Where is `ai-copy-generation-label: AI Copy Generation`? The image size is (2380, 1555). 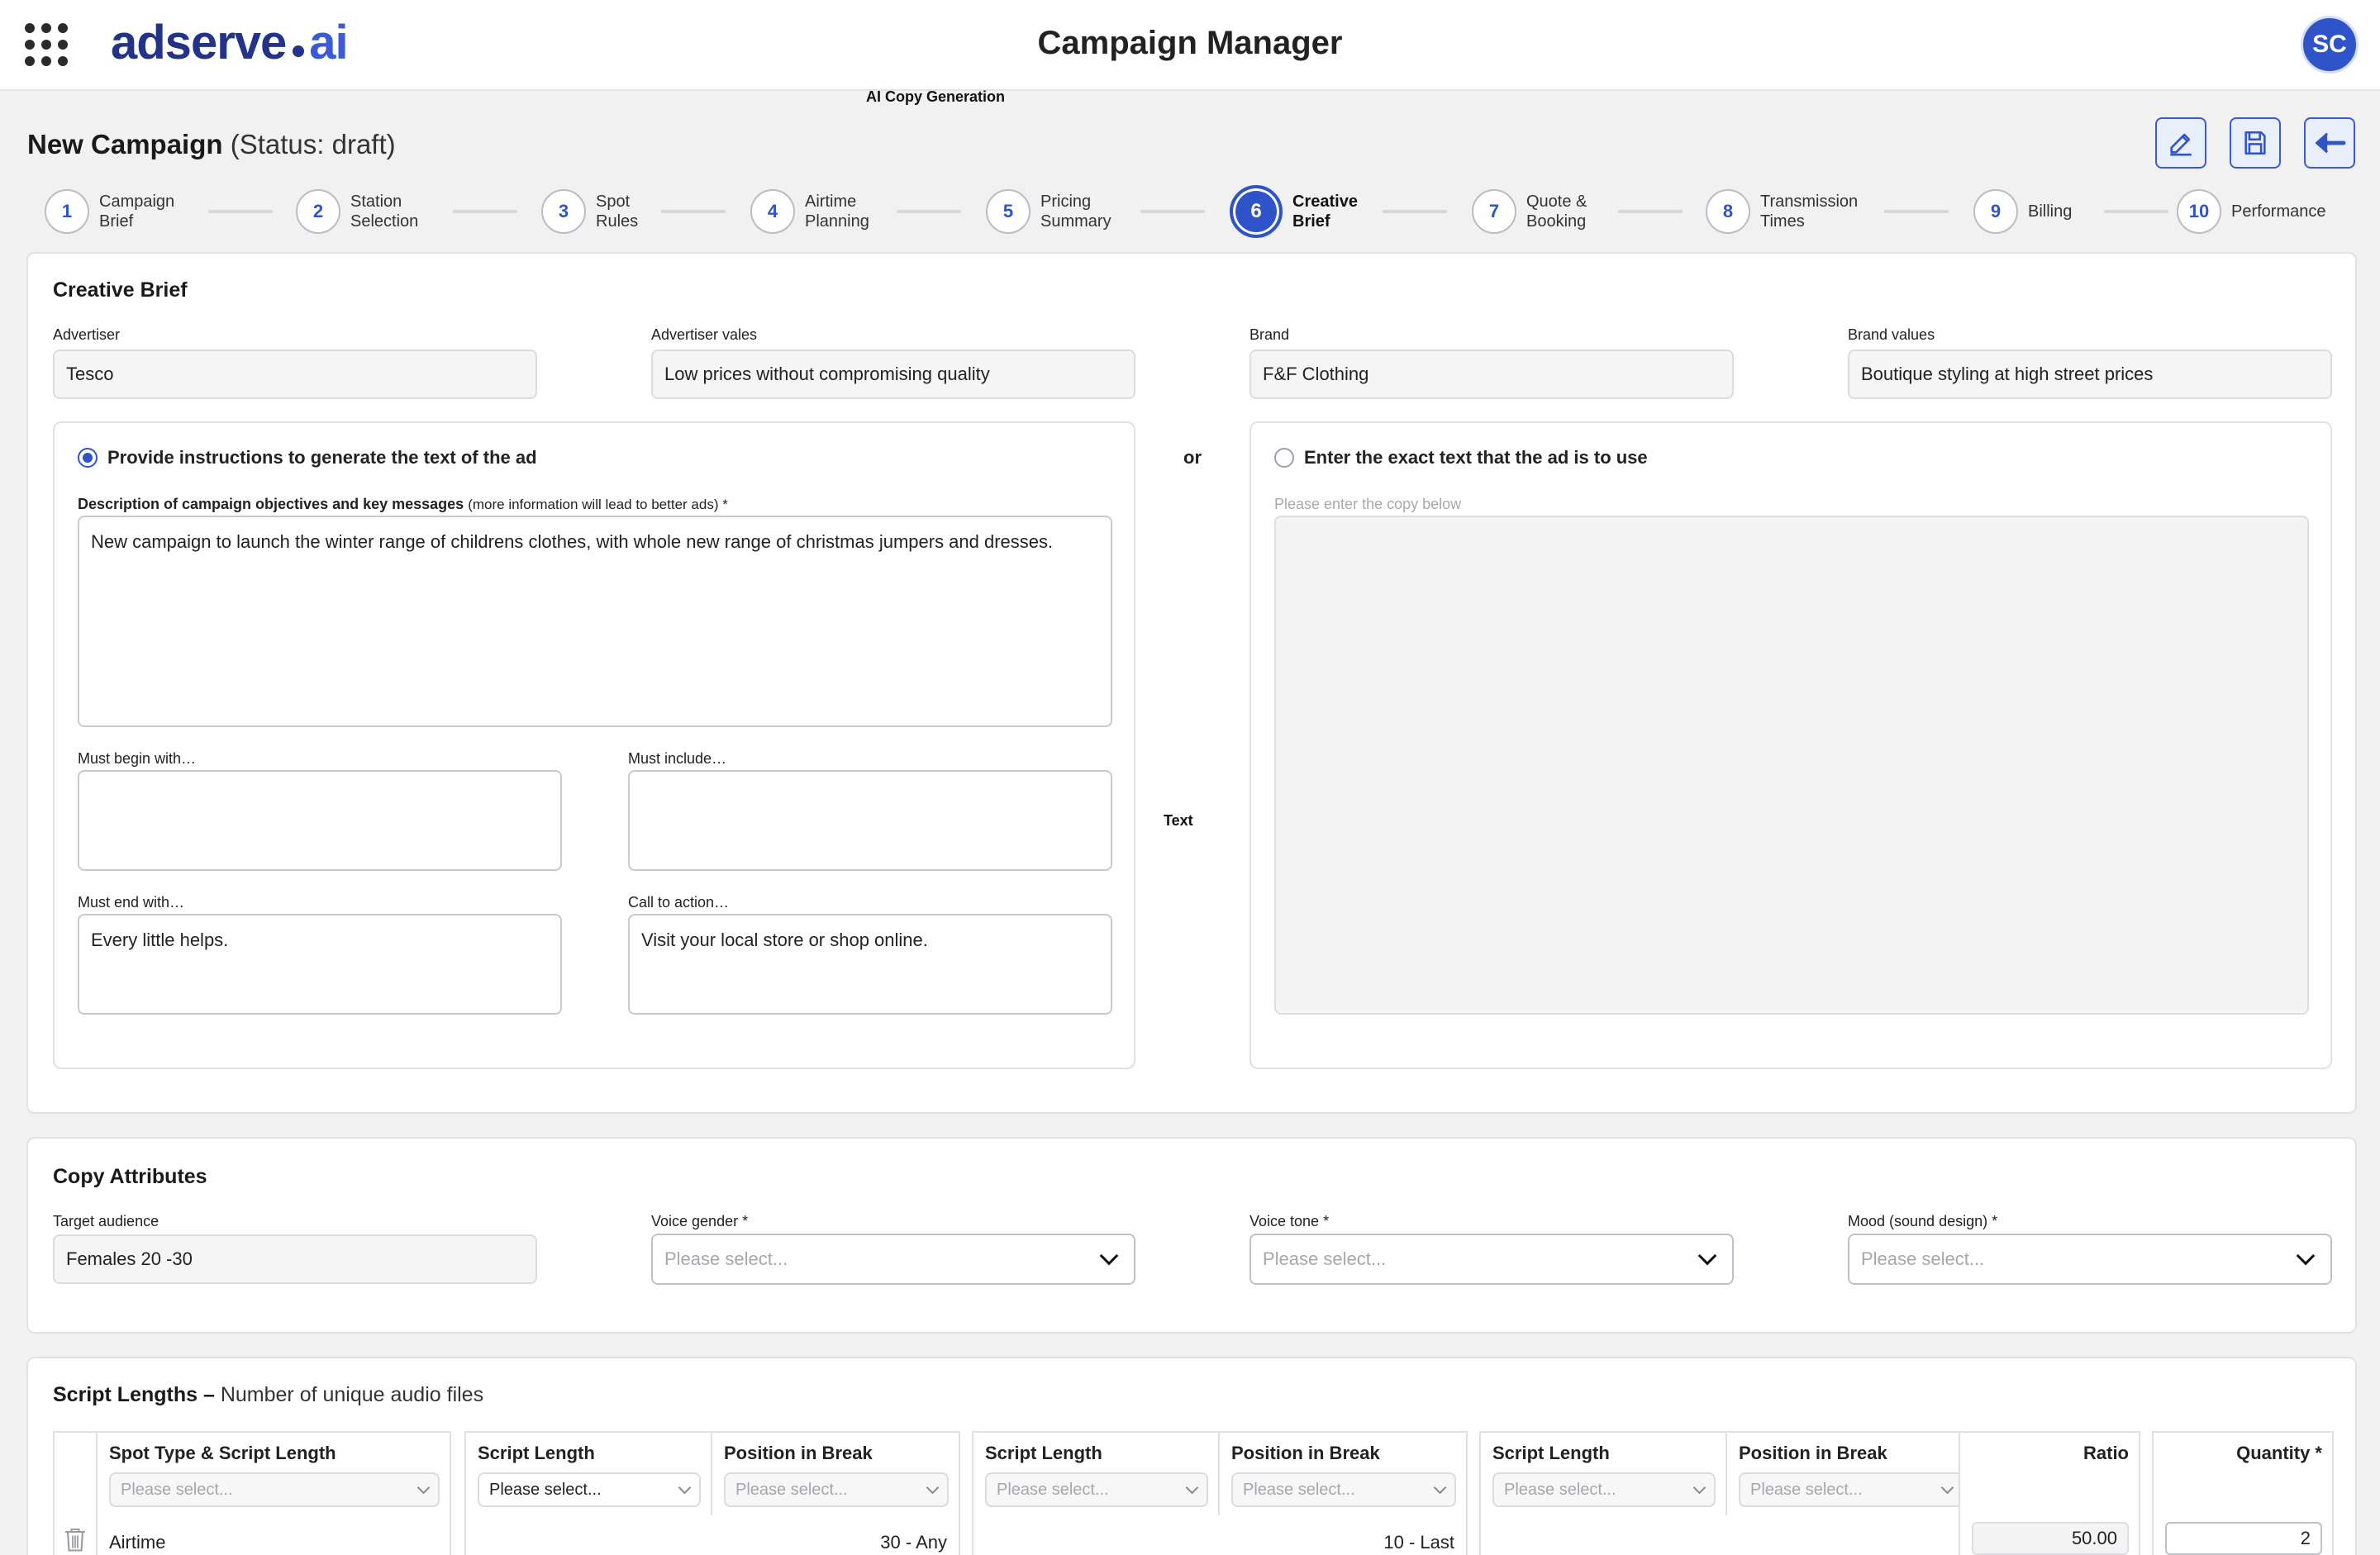 ai-copy-generation-label: AI Copy Generation is located at coordinates (936, 96).